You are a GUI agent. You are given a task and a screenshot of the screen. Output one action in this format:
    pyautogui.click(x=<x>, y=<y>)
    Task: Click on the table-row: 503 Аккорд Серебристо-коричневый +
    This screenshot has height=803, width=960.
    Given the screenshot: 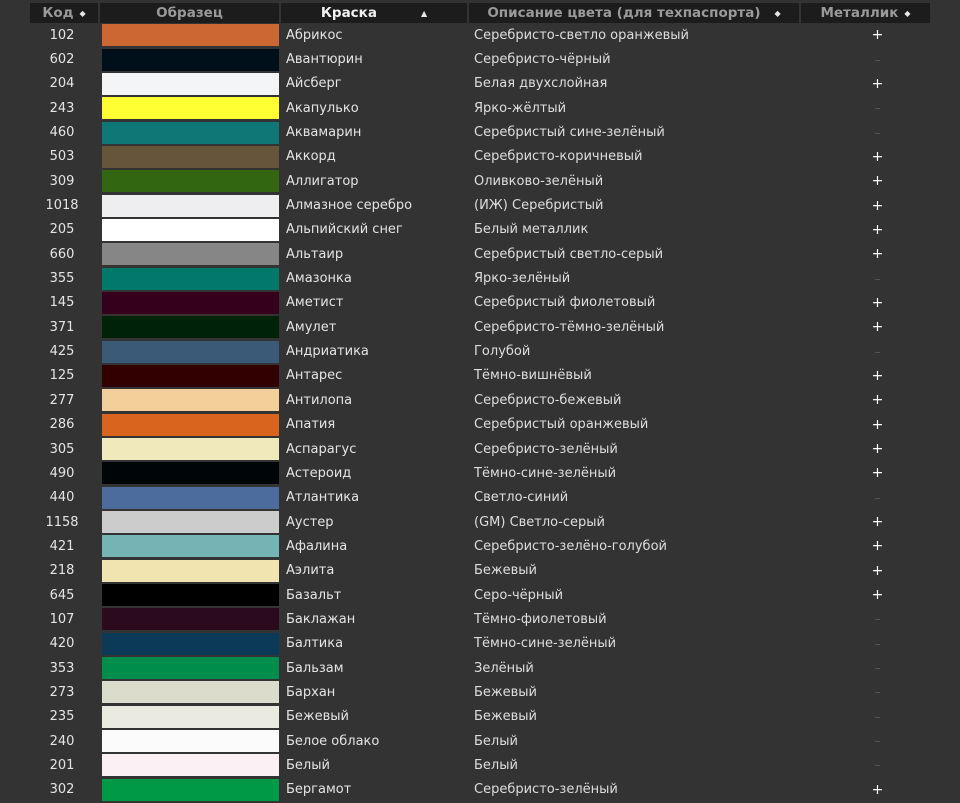 What is the action you would take?
    pyautogui.click(x=480, y=157)
    